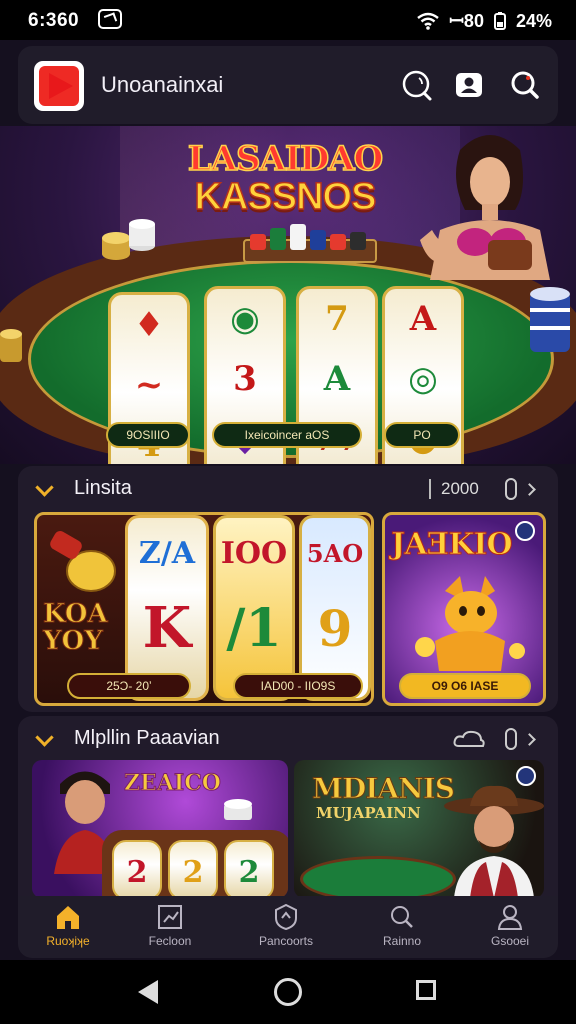 This screenshot has width=576, height=1024. I want to click on section-header: Mlpllin Paaavian, so click(288, 739).